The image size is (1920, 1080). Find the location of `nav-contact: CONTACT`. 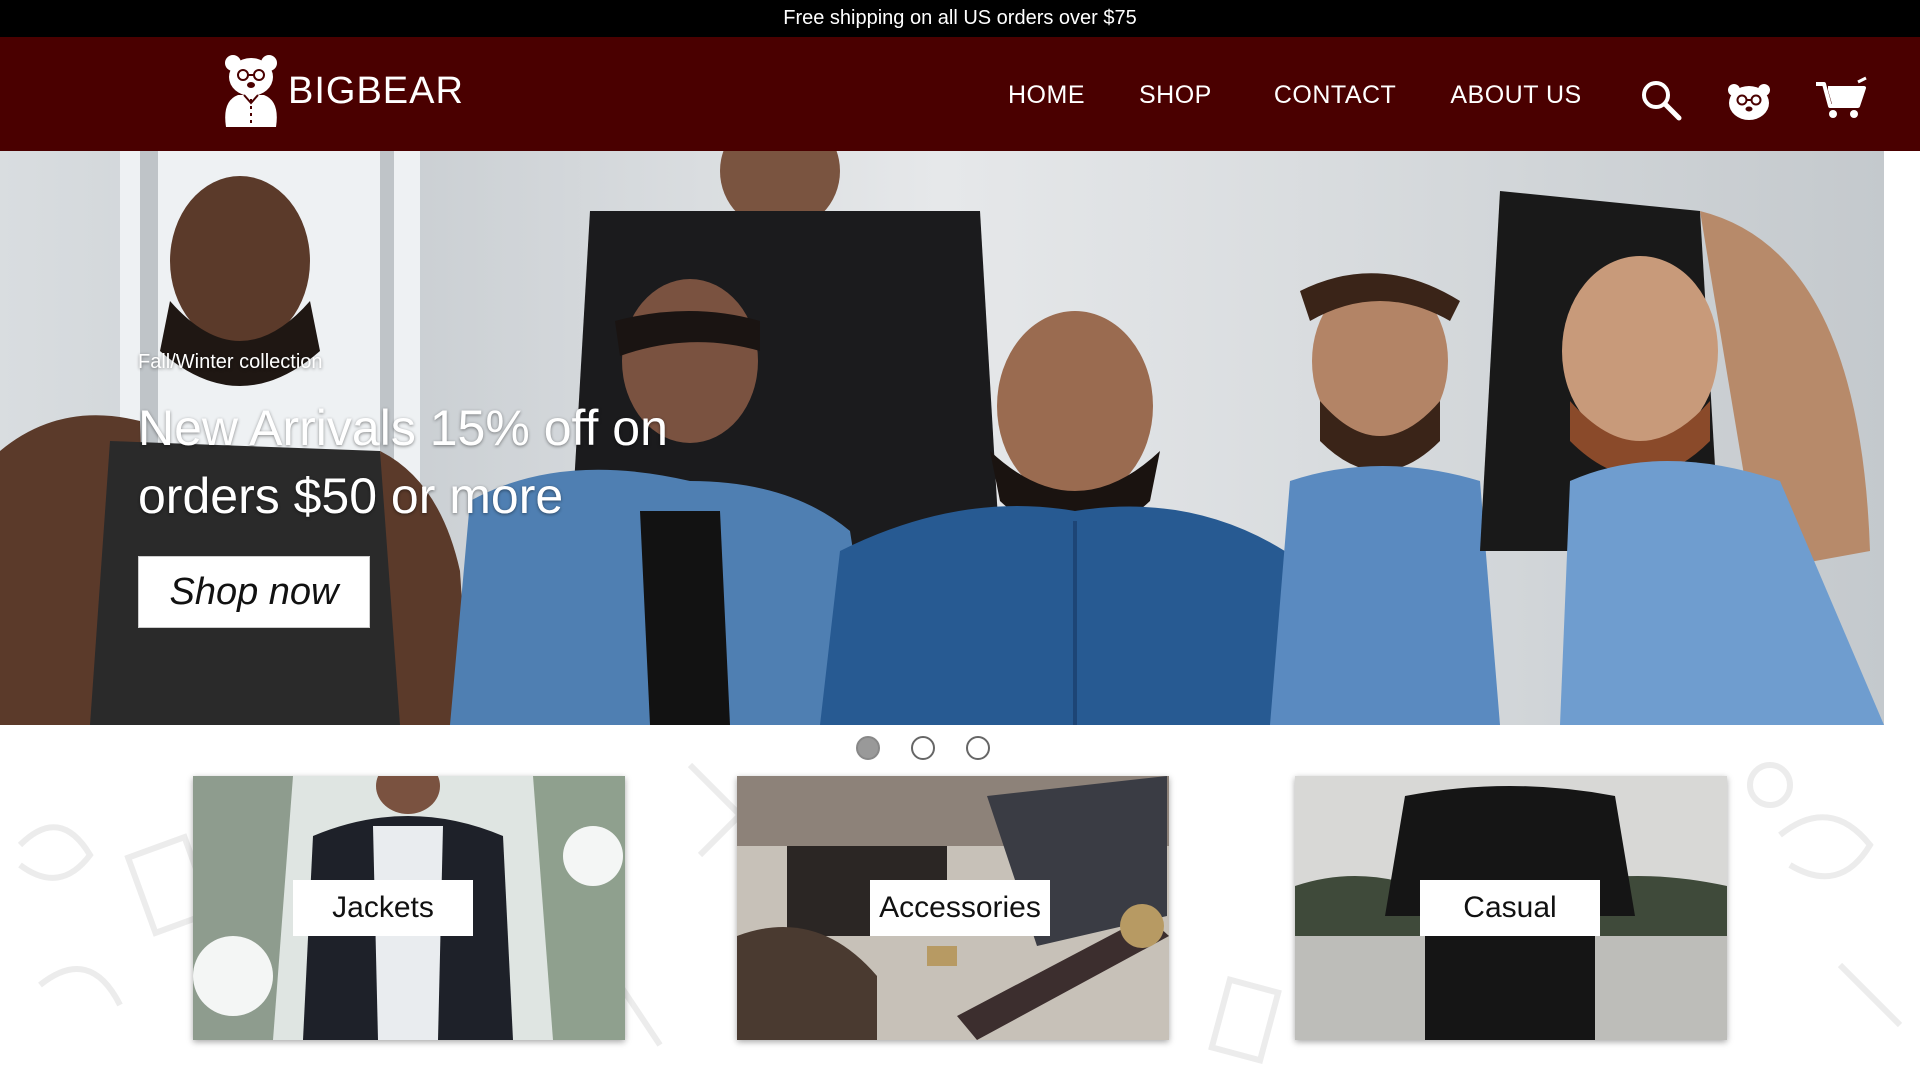

nav-contact: CONTACT is located at coordinates (1335, 95).